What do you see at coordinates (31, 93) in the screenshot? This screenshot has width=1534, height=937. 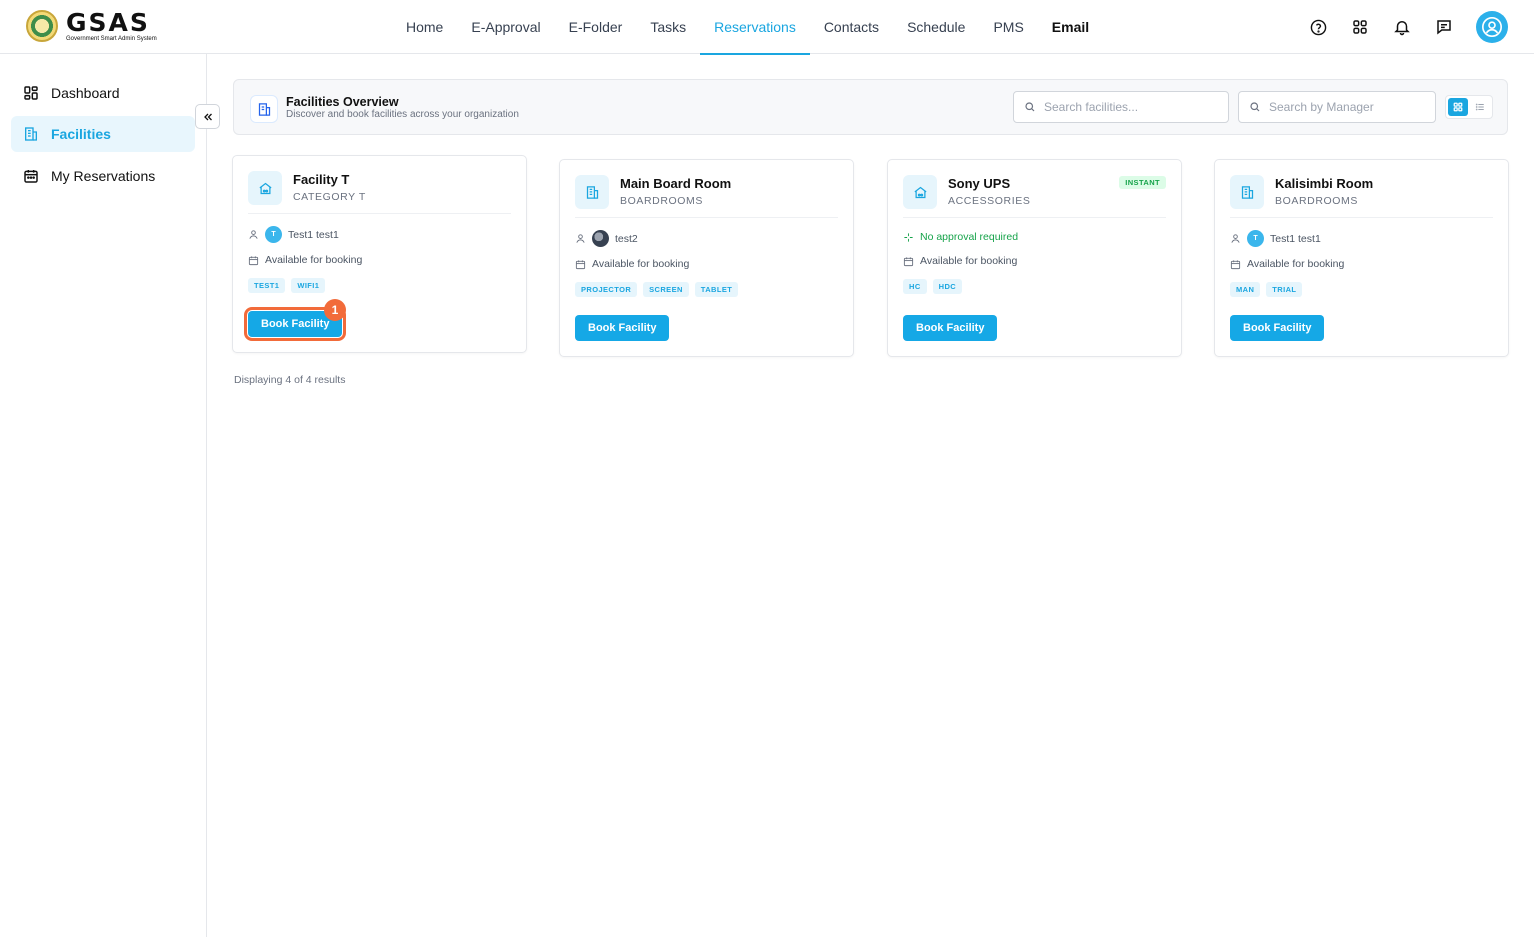 I see `dashboard-icon` at bounding box center [31, 93].